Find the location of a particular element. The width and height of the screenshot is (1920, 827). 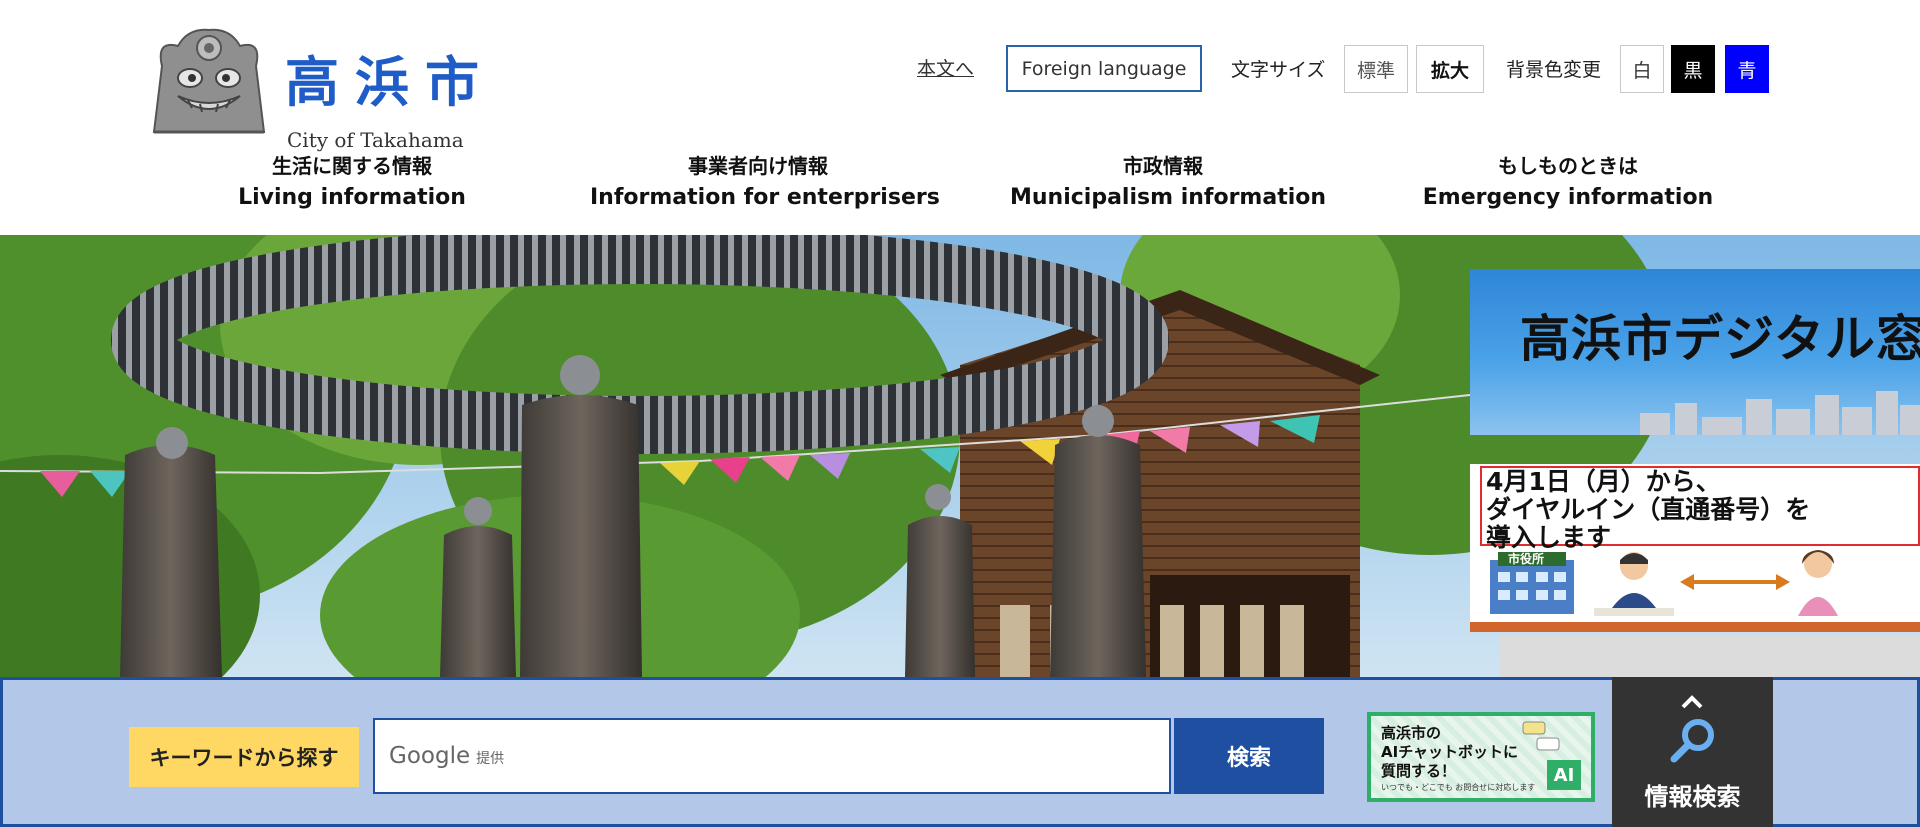

cityscape-icon is located at coordinates (1780, 413).